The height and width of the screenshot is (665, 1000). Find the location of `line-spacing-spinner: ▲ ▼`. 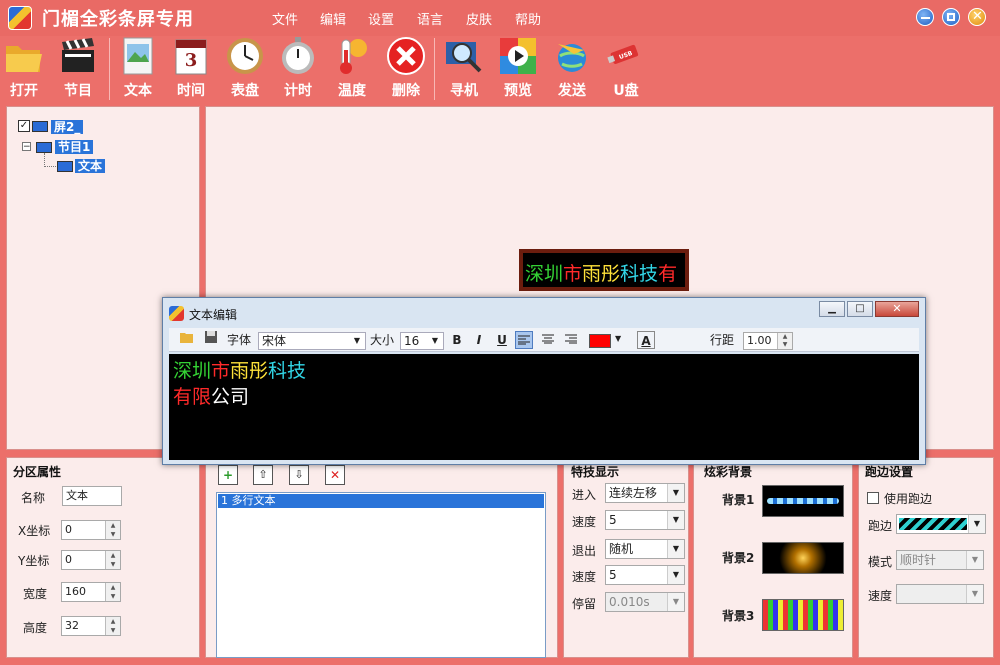

line-spacing-spinner: ▲ ▼ is located at coordinates (784, 341).